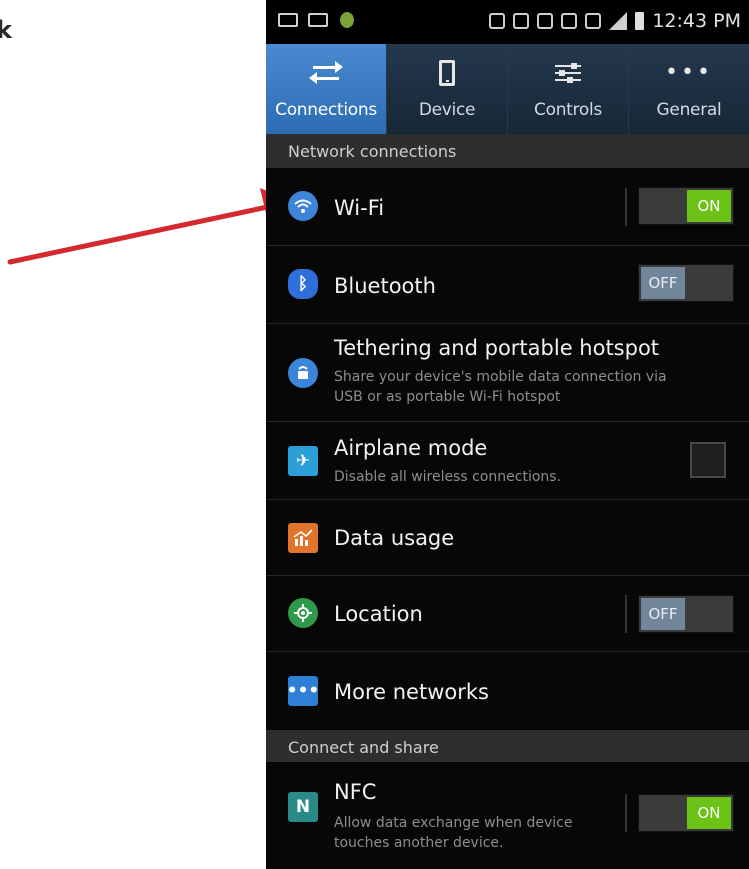 This screenshot has width=749, height=869. I want to click on location-row: Location OFF, so click(507, 614).